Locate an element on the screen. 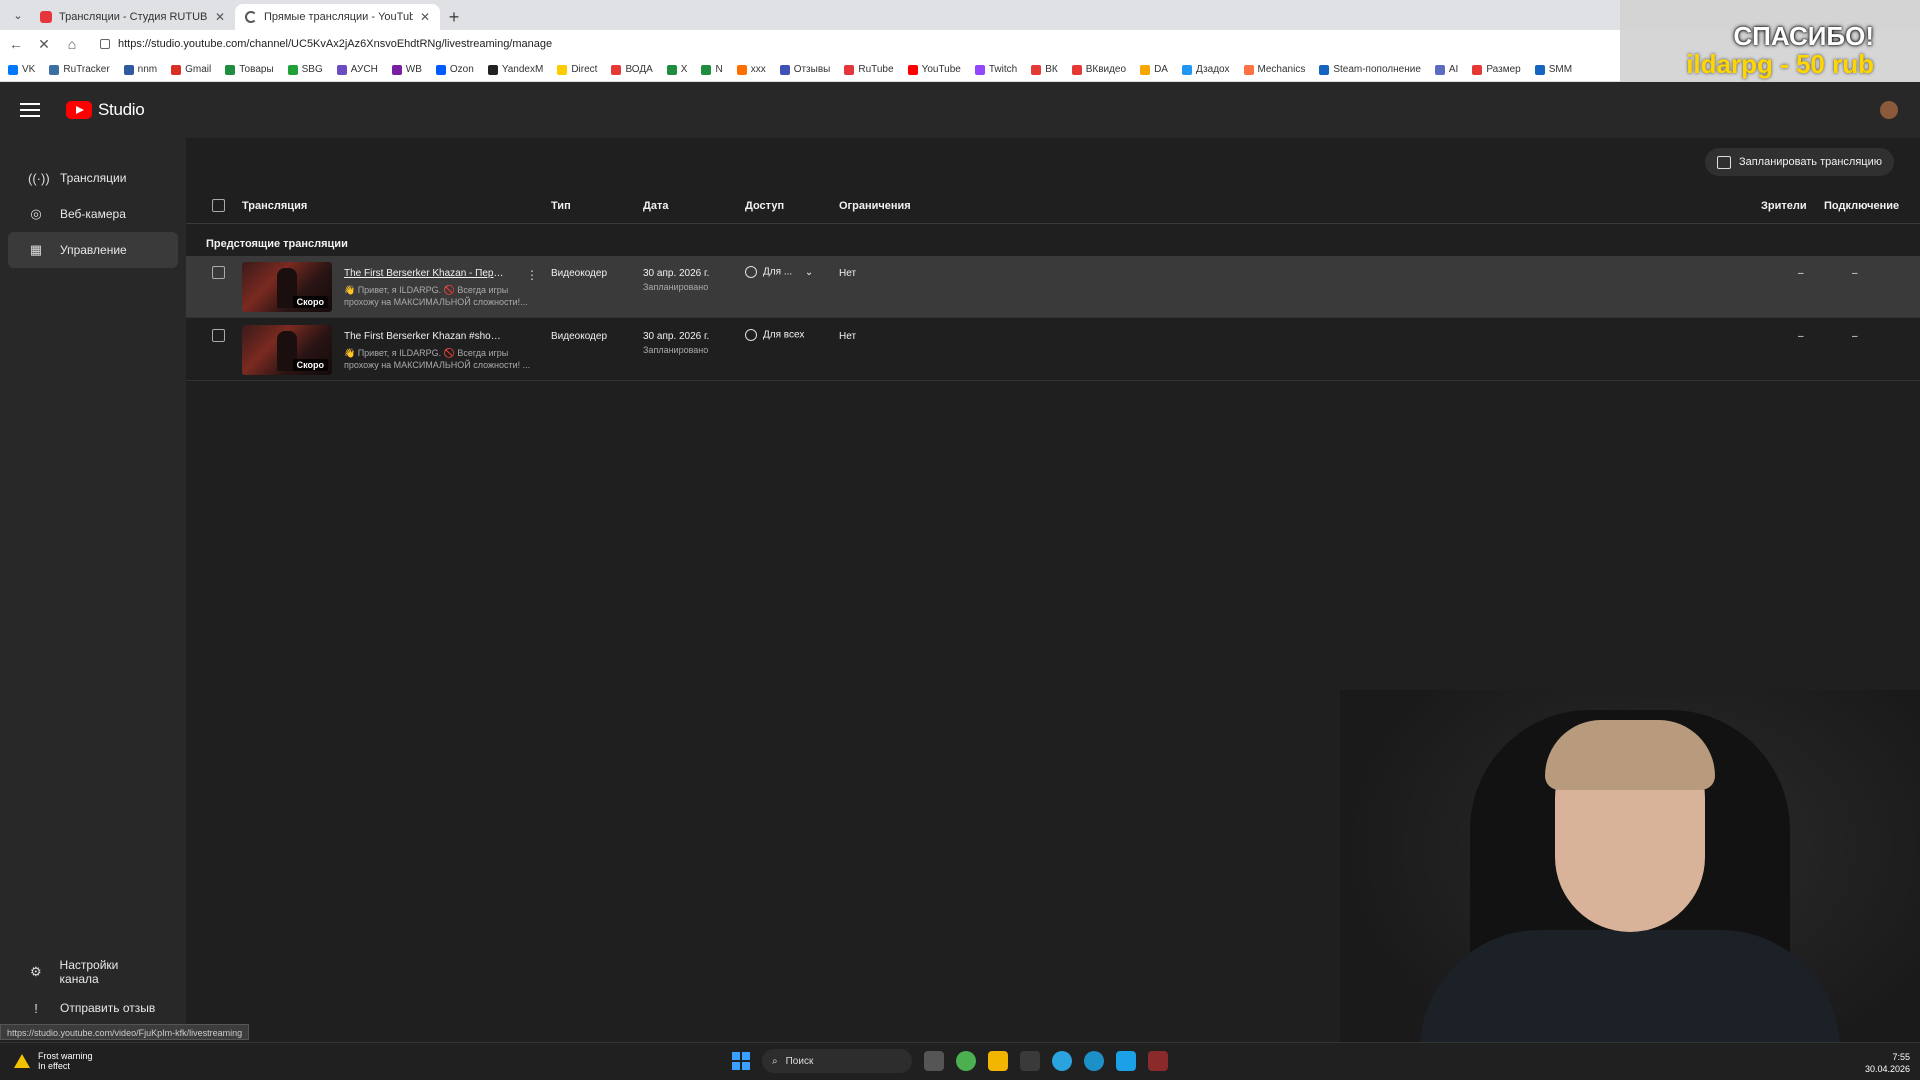 This screenshot has width=1920, height=1080. bookmark-voda: ВОДА is located at coordinates (632, 69).